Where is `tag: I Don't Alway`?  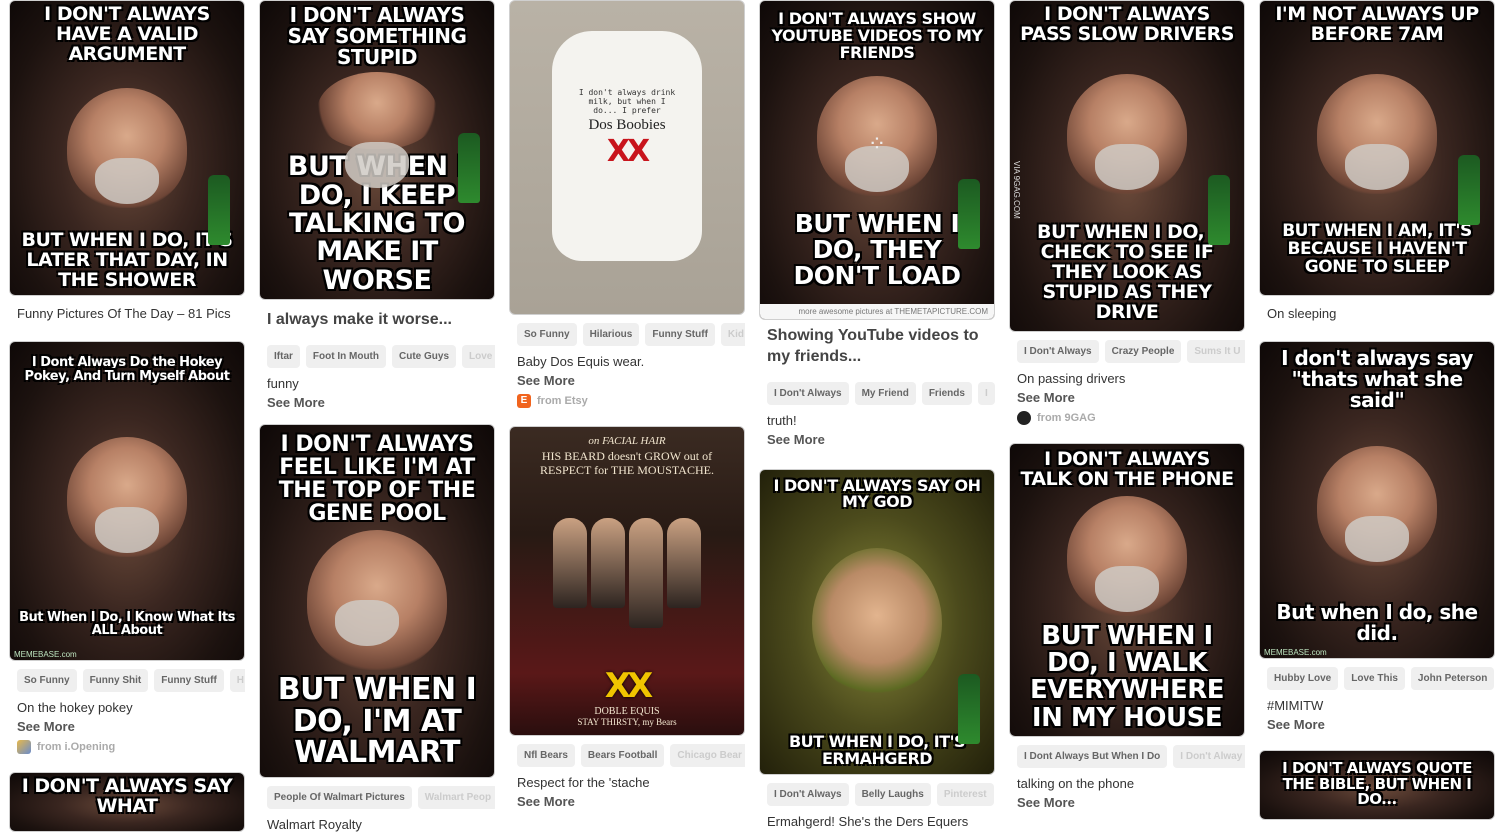
tag: I Don't Alway is located at coordinates (1209, 756).